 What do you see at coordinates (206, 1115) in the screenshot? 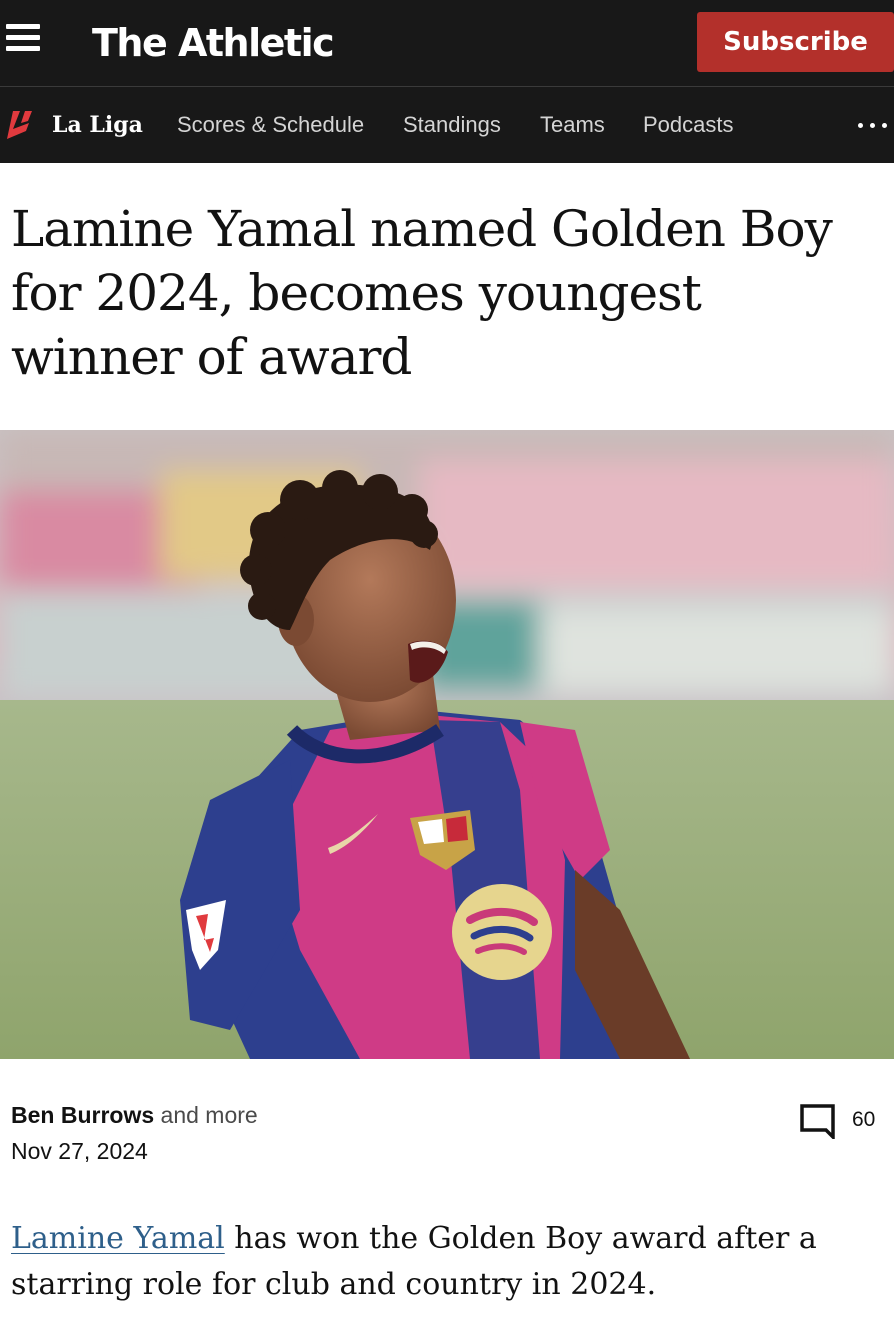
I see `author-suffix: and more` at bounding box center [206, 1115].